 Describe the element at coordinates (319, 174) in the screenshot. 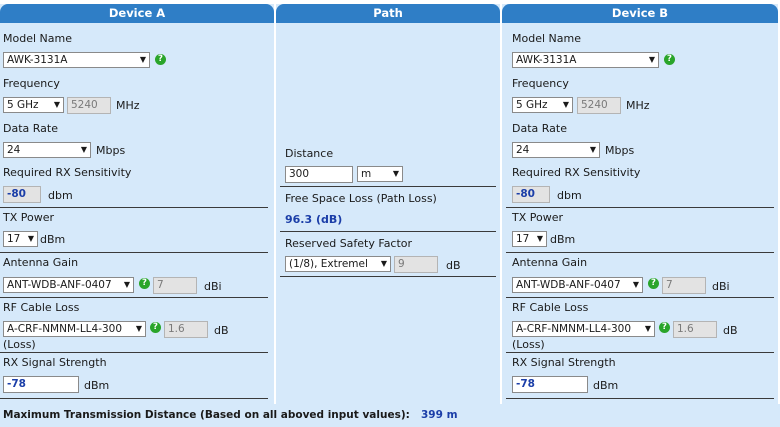

I see `distance-field: 300` at that location.